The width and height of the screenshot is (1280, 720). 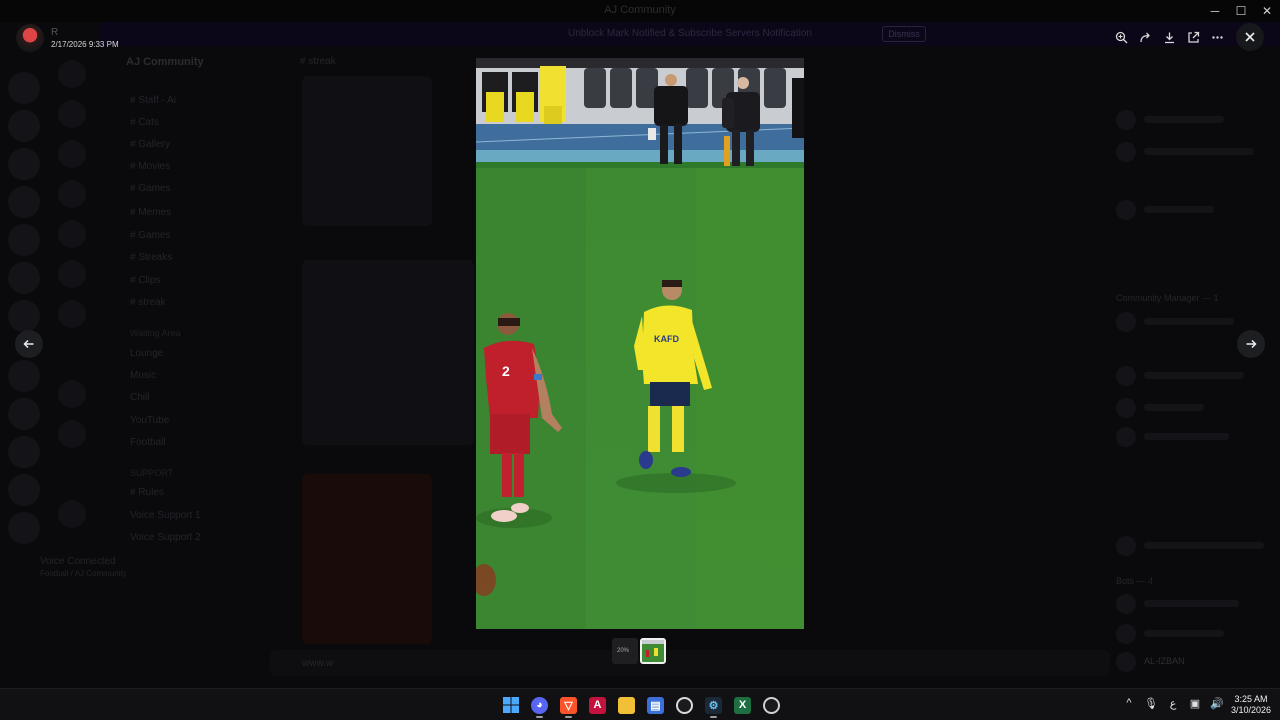 I want to click on network-icon: ▣, so click(x=1195, y=703).